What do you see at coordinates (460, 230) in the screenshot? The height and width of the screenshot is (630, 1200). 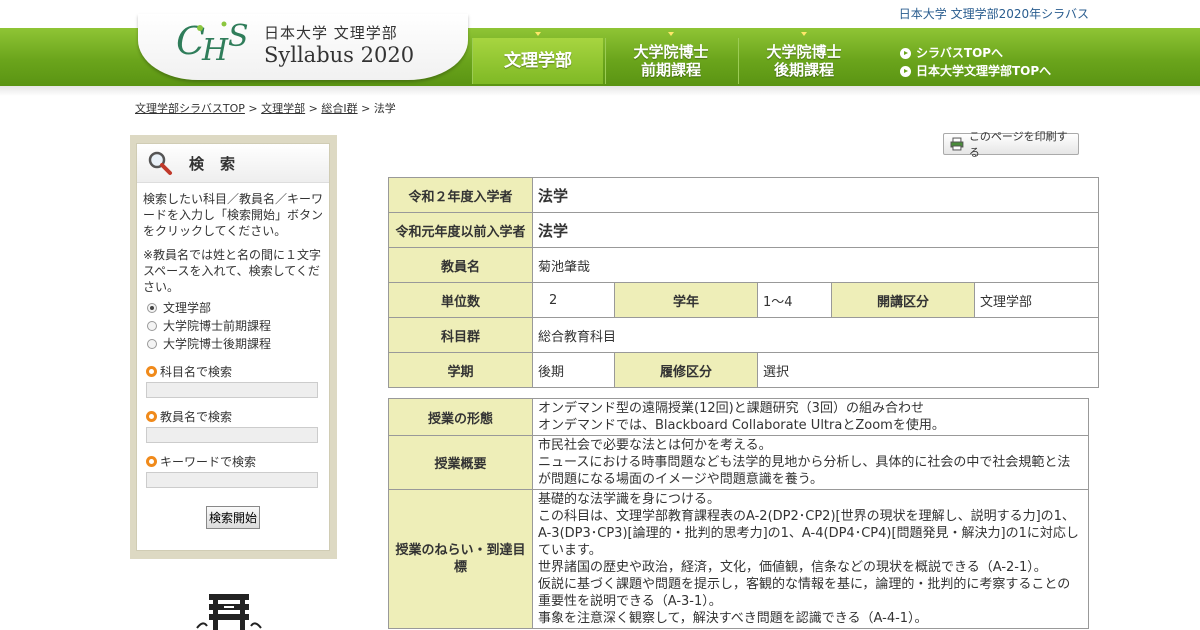 I see `label-cell: 令和元年度以前入学者` at bounding box center [460, 230].